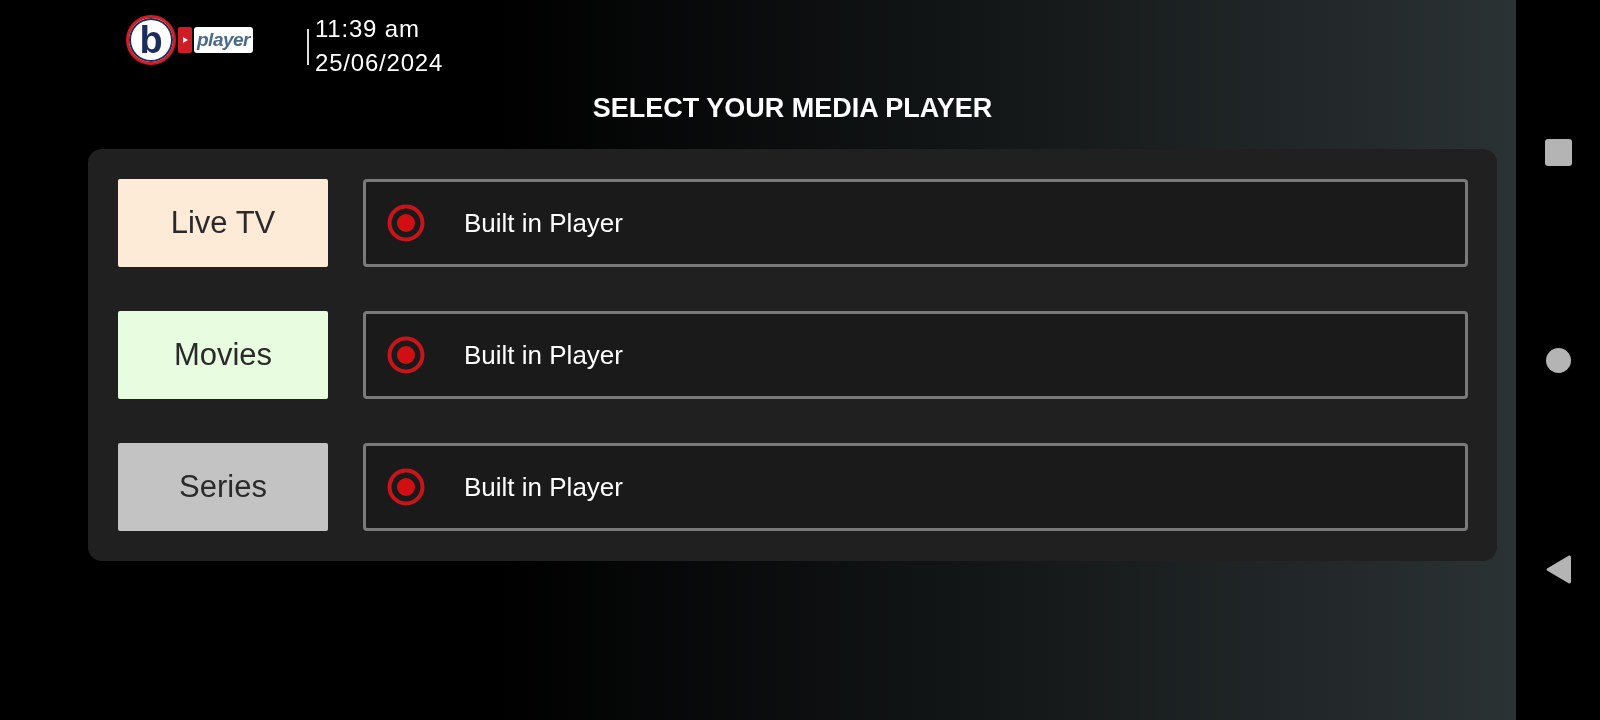 Image resolution: width=1600 pixels, height=720 pixels. What do you see at coordinates (792, 108) in the screenshot?
I see `page-title: SELECT YOUR MEDIA PLAYER` at bounding box center [792, 108].